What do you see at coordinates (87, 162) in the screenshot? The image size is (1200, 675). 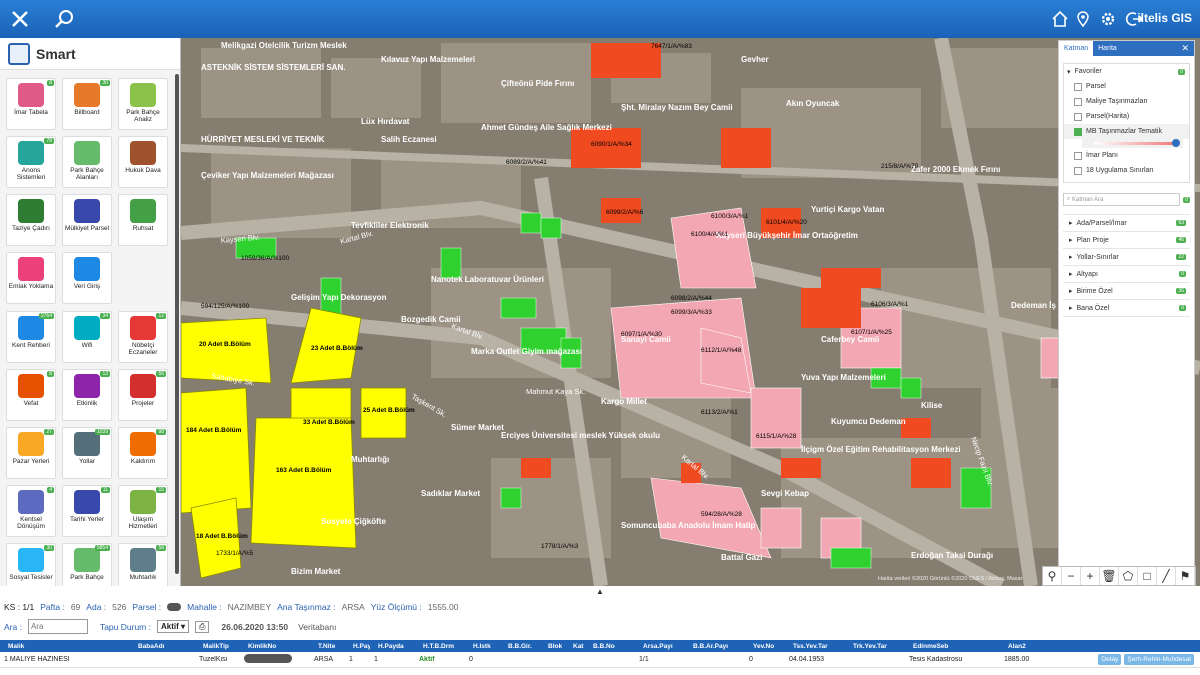 I see `smart-tile: Park Bahçe Alanları` at bounding box center [87, 162].